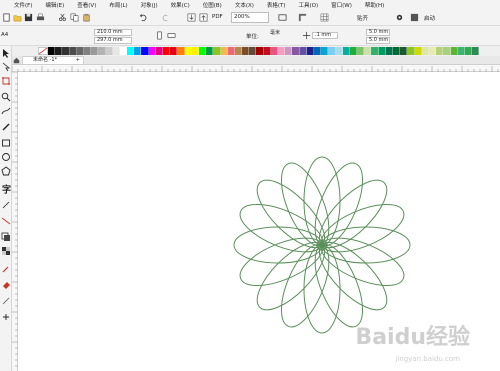 The image size is (500, 371). Describe the element at coordinates (16, 60) in the screenshot. I see `home-icon` at that location.